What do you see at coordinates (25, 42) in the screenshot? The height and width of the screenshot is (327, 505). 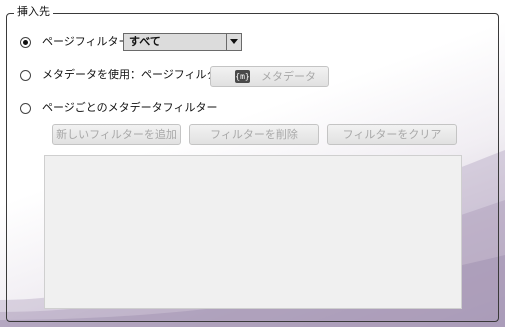 I see `page-filter-radio` at bounding box center [25, 42].